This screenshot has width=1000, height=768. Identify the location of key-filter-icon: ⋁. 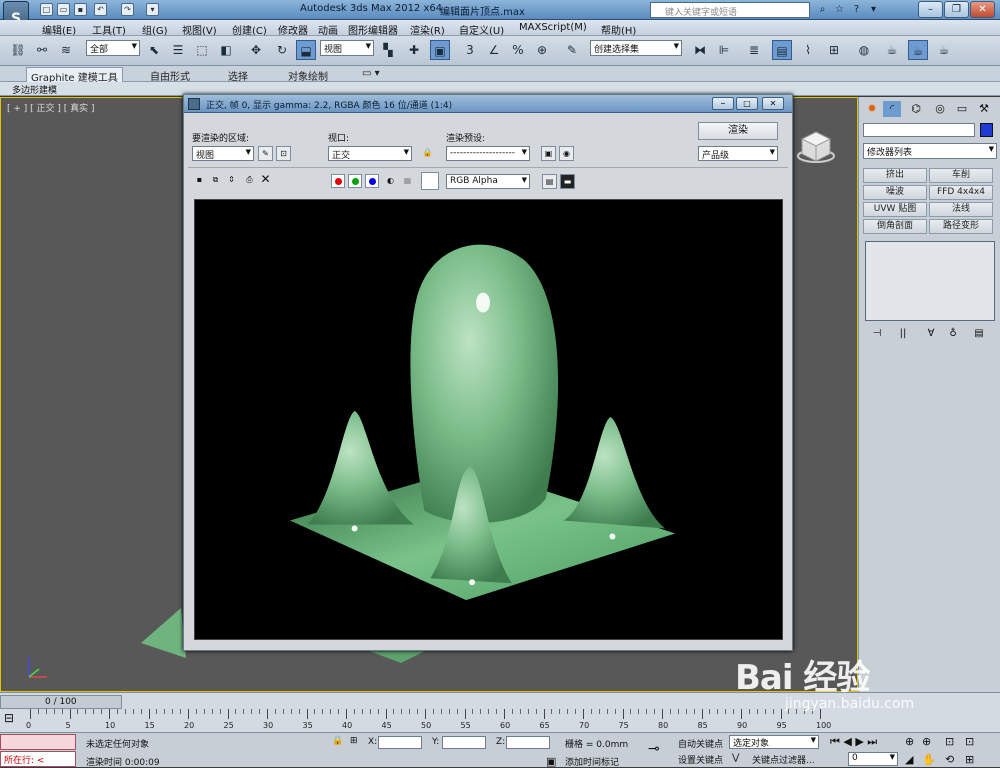
(735, 758).